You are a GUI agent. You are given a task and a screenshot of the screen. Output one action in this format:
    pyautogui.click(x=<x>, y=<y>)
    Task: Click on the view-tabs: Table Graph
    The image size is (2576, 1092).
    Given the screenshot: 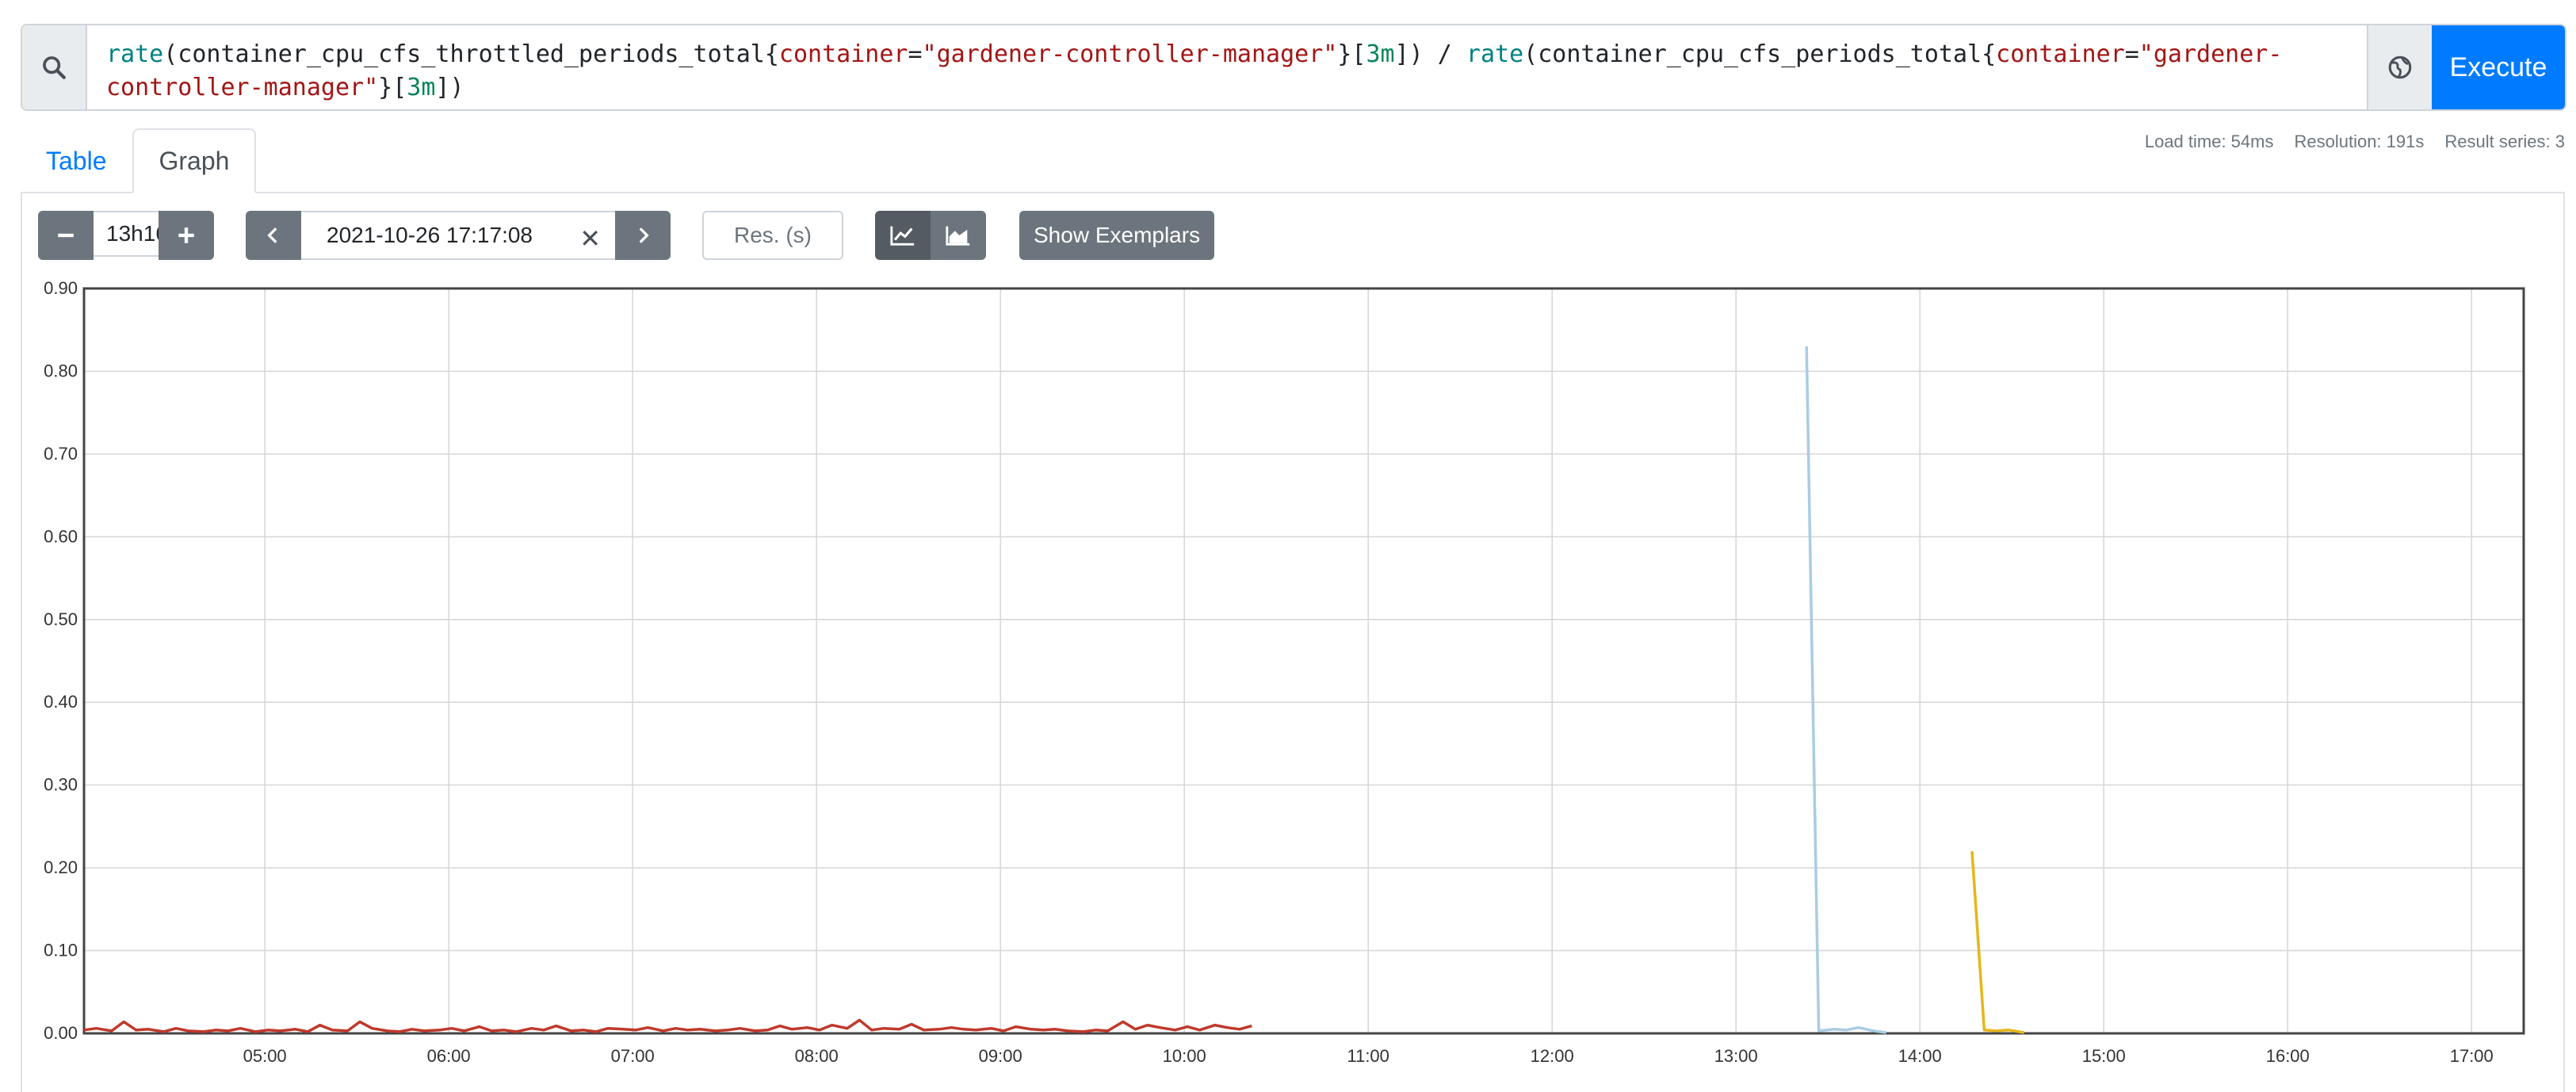 What is the action you would take?
    pyautogui.click(x=139, y=160)
    